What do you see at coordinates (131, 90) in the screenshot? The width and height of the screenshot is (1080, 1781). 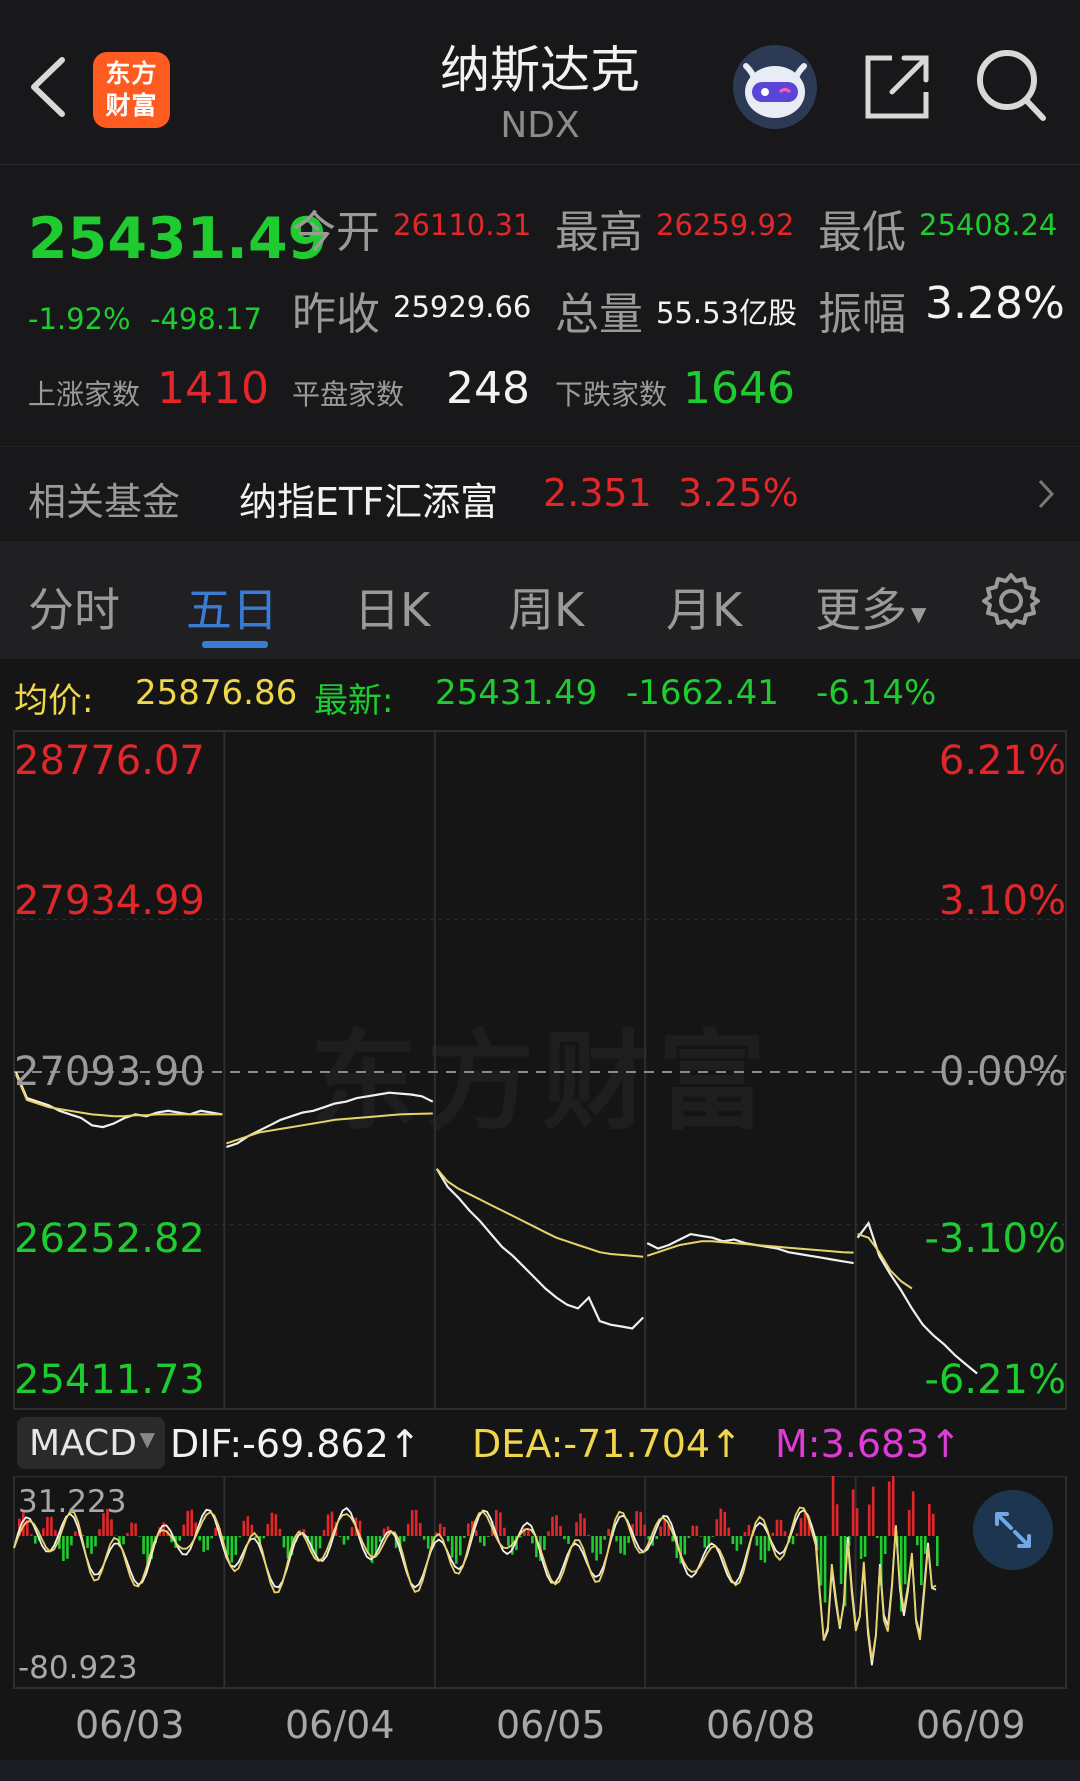 I see `app-logo: 东方 财富` at bounding box center [131, 90].